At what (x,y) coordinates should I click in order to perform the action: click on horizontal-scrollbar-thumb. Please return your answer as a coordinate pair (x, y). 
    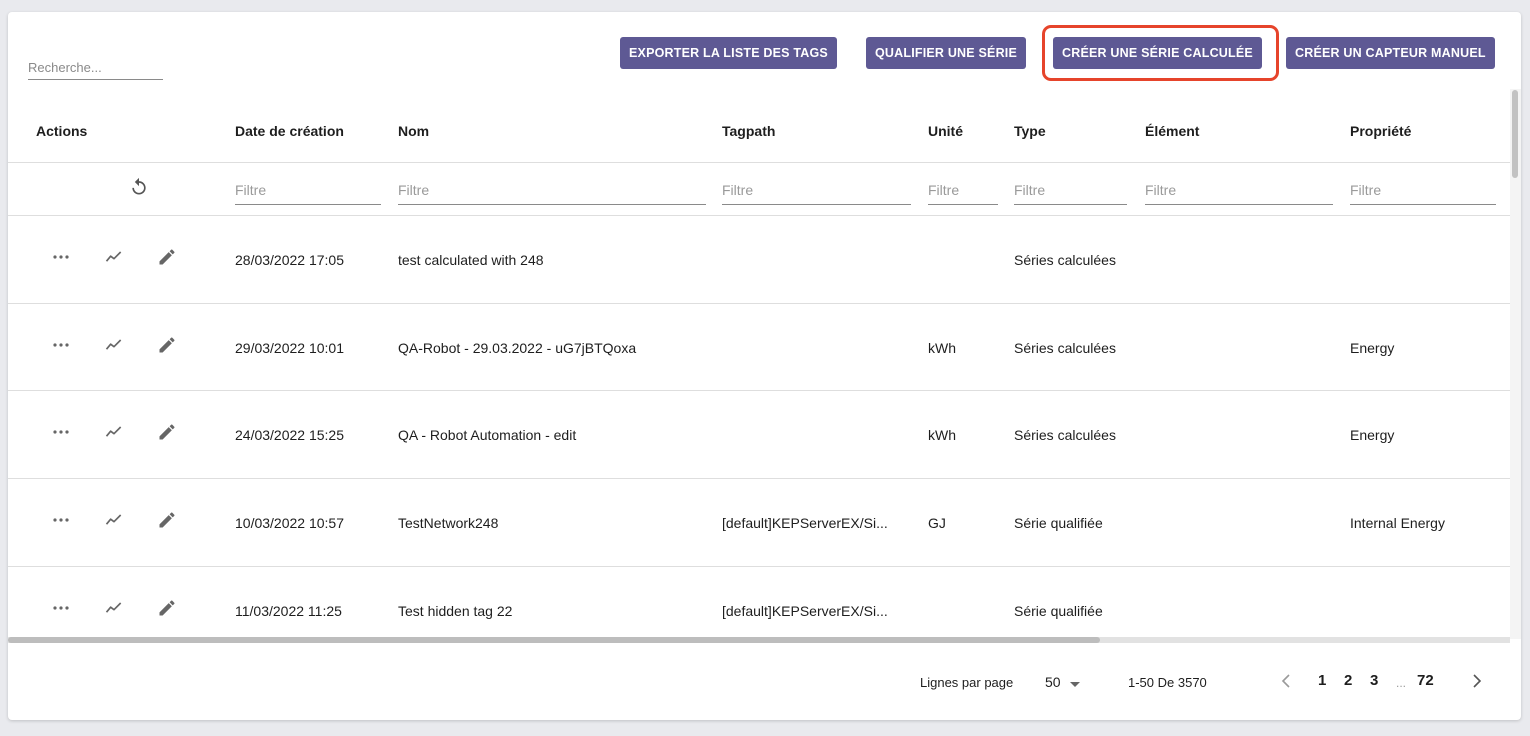
    Looking at the image, I should click on (554, 640).